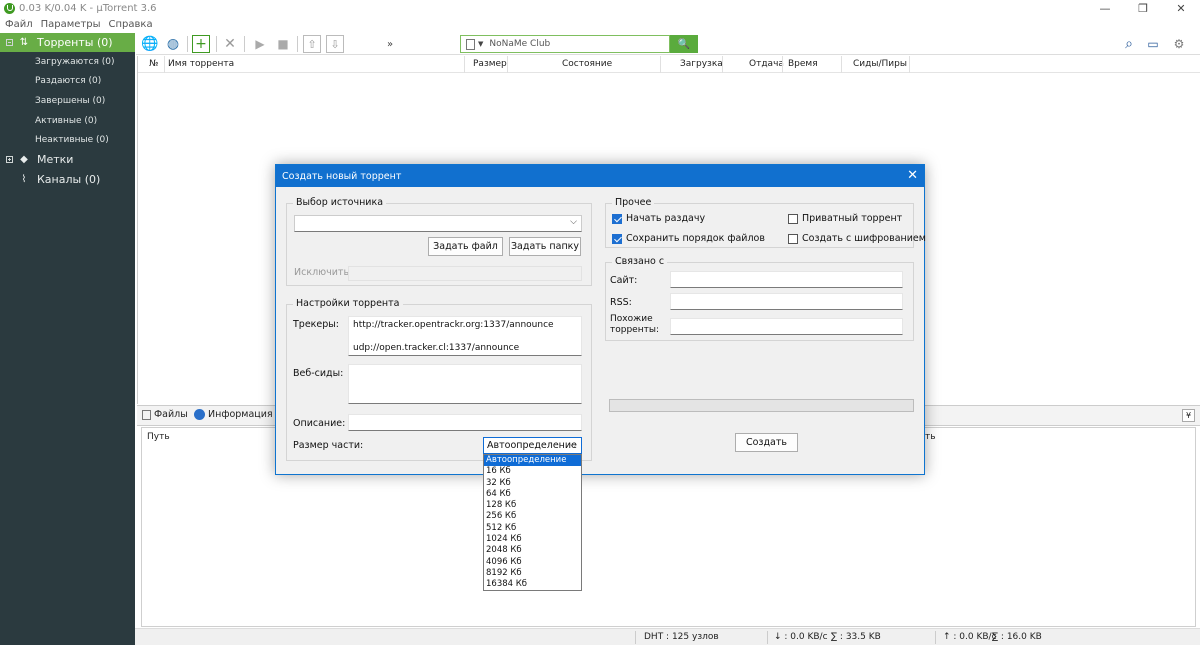 The width and height of the screenshot is (1200, 645). Describe the element at coordinates (67, 62) in the screenshot. I see `sidebar-item-downloading: Загружаются (0)` at that location.